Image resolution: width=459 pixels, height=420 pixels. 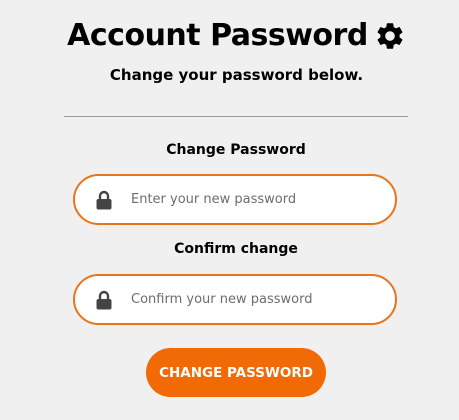 I want to click on new-password-label: Change Password, so click(x=236, y=150).